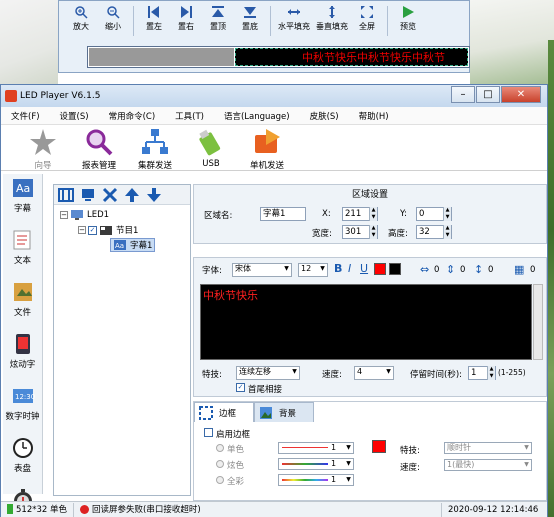  I want to click on zoom-out-label: 缩小, so click(113, 26).